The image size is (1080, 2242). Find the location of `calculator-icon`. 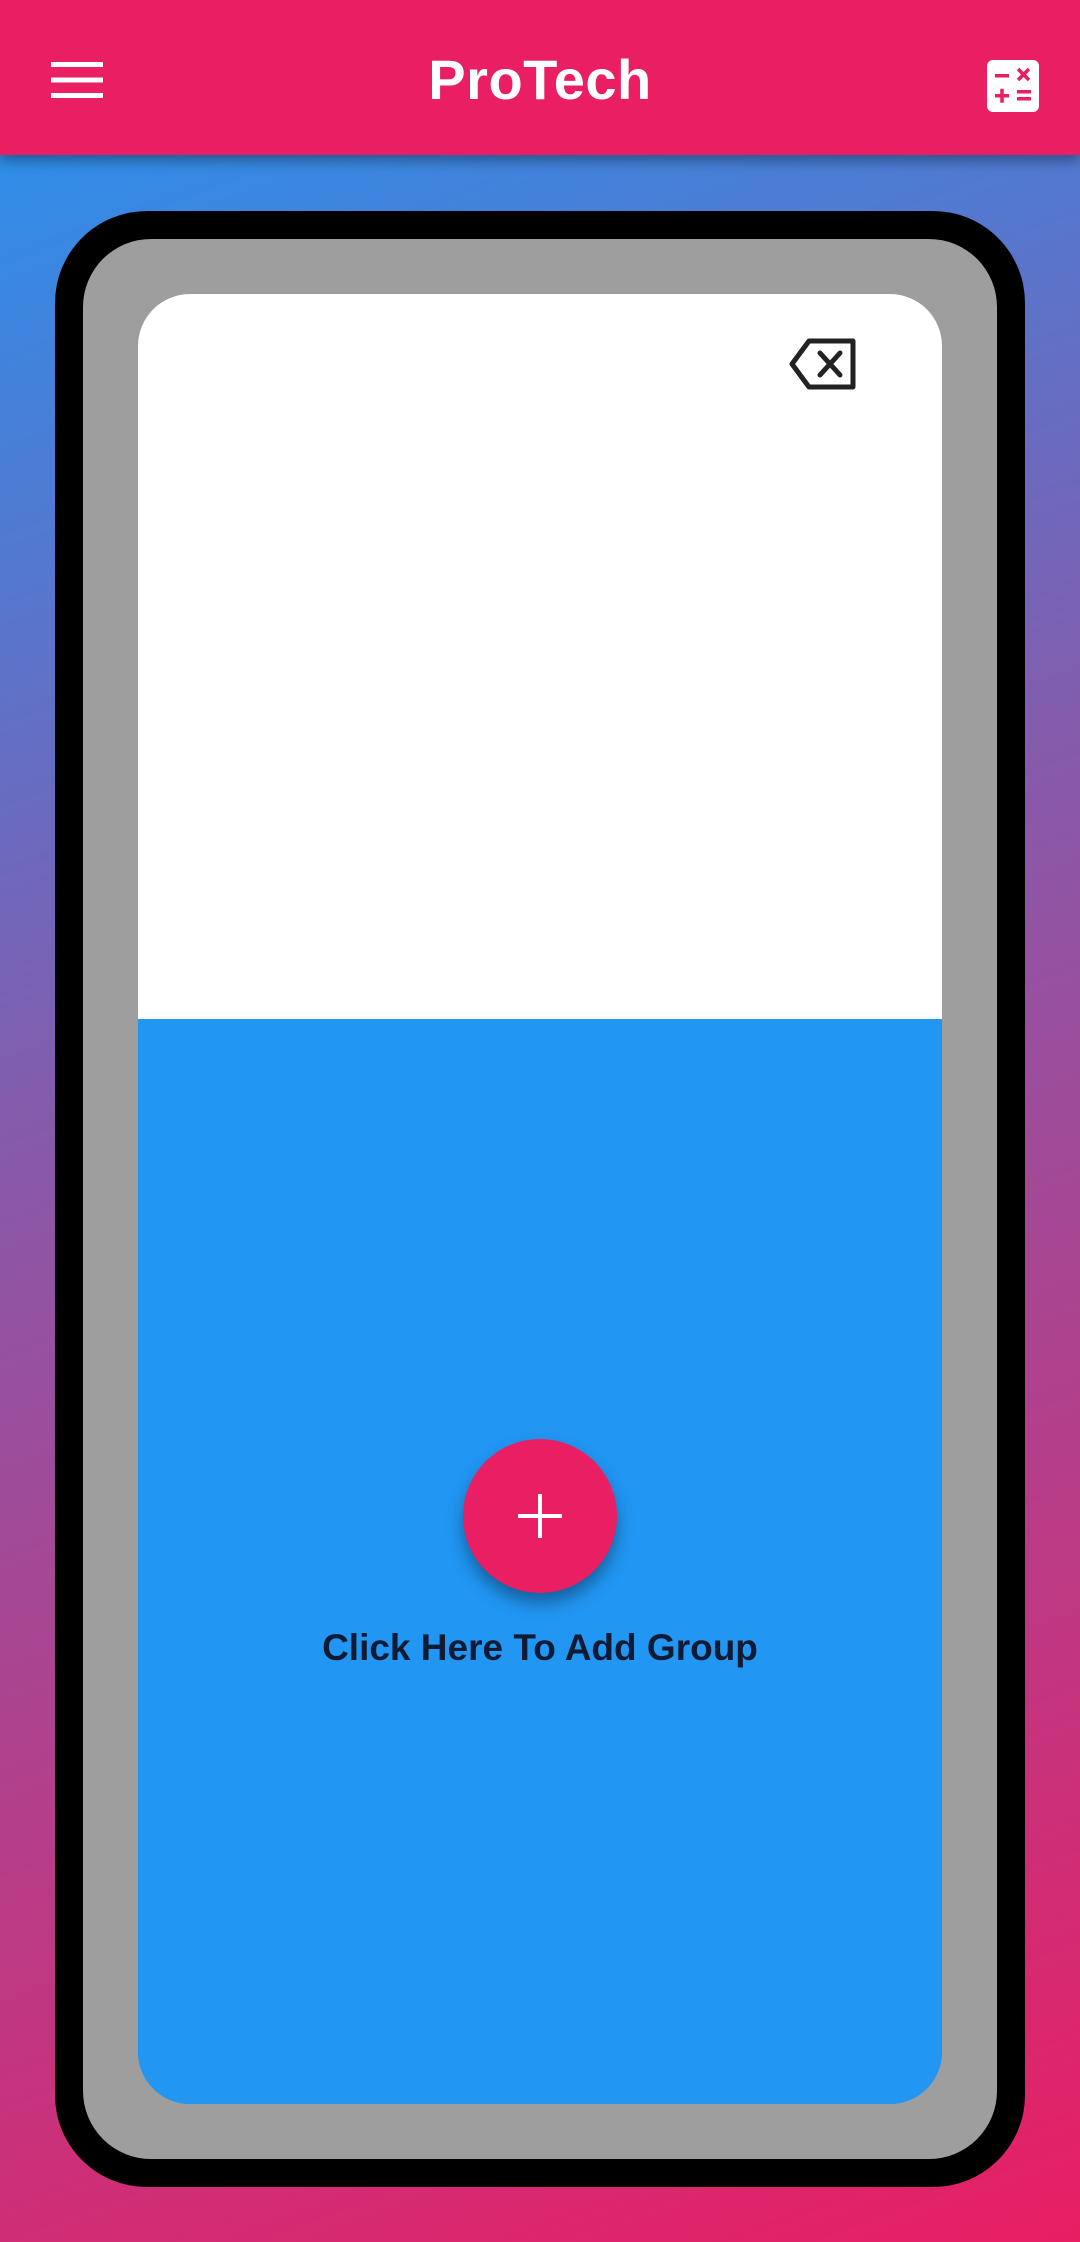

calculator-icon is located at coordinates (1013, 86).